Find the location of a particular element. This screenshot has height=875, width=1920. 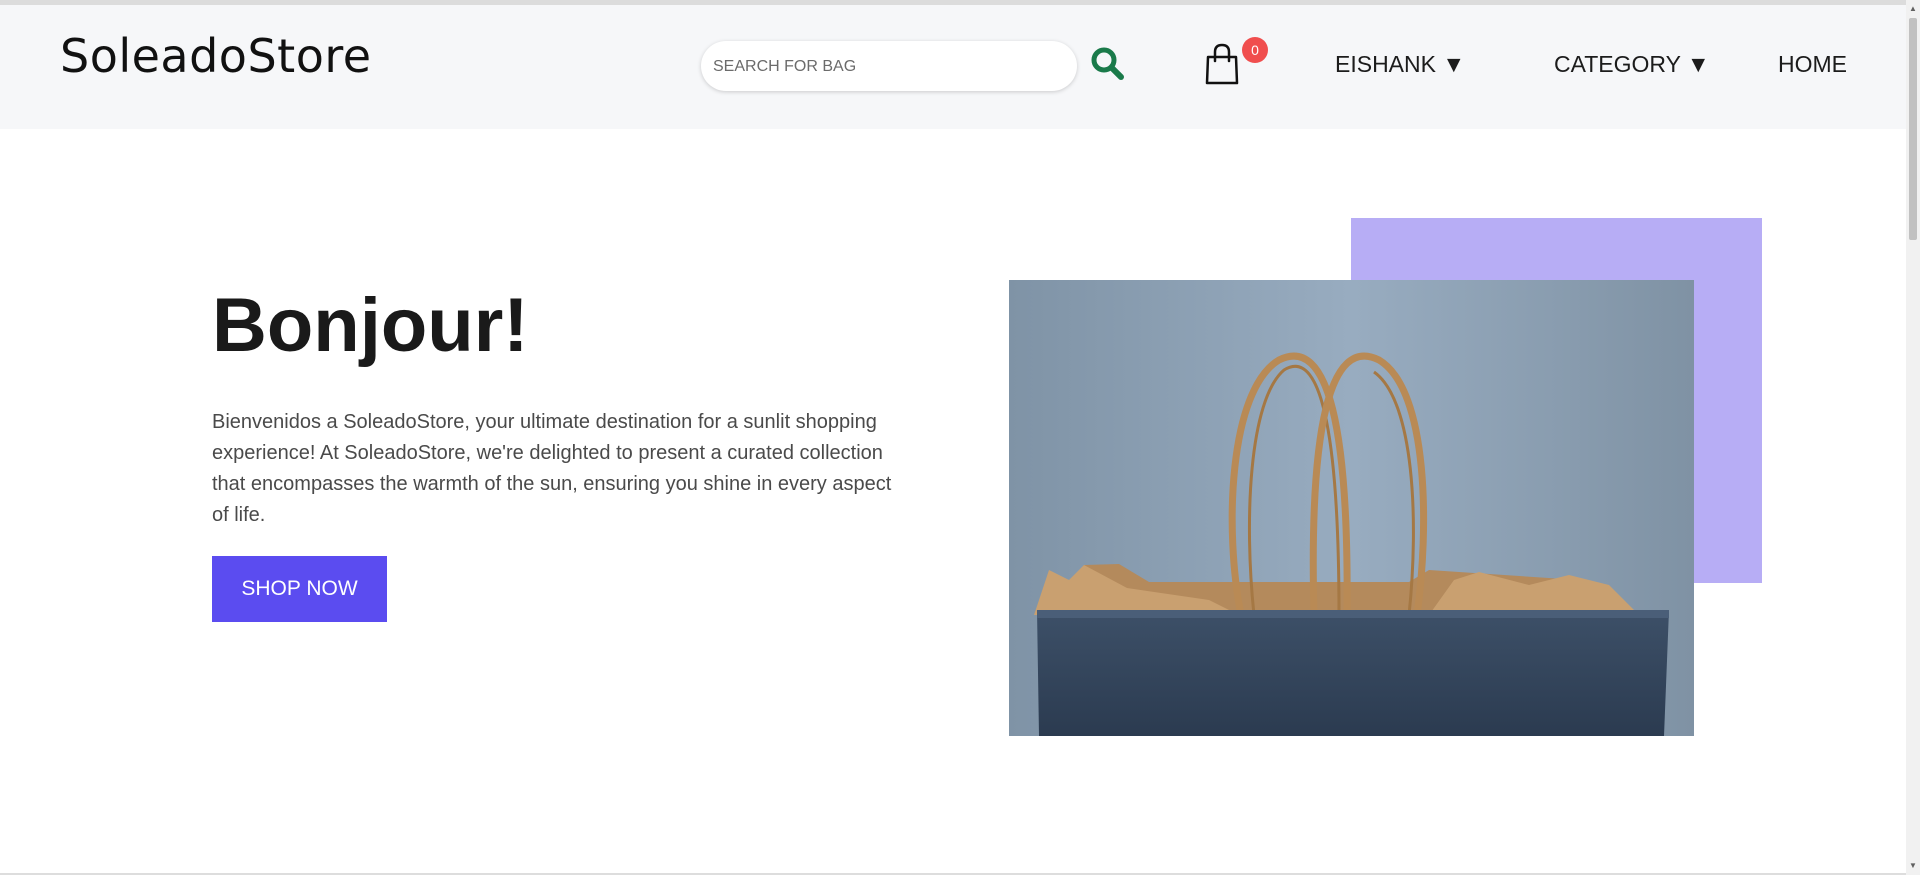

scroll-down-icon: ▼ is located at coordinates (1913, 866).